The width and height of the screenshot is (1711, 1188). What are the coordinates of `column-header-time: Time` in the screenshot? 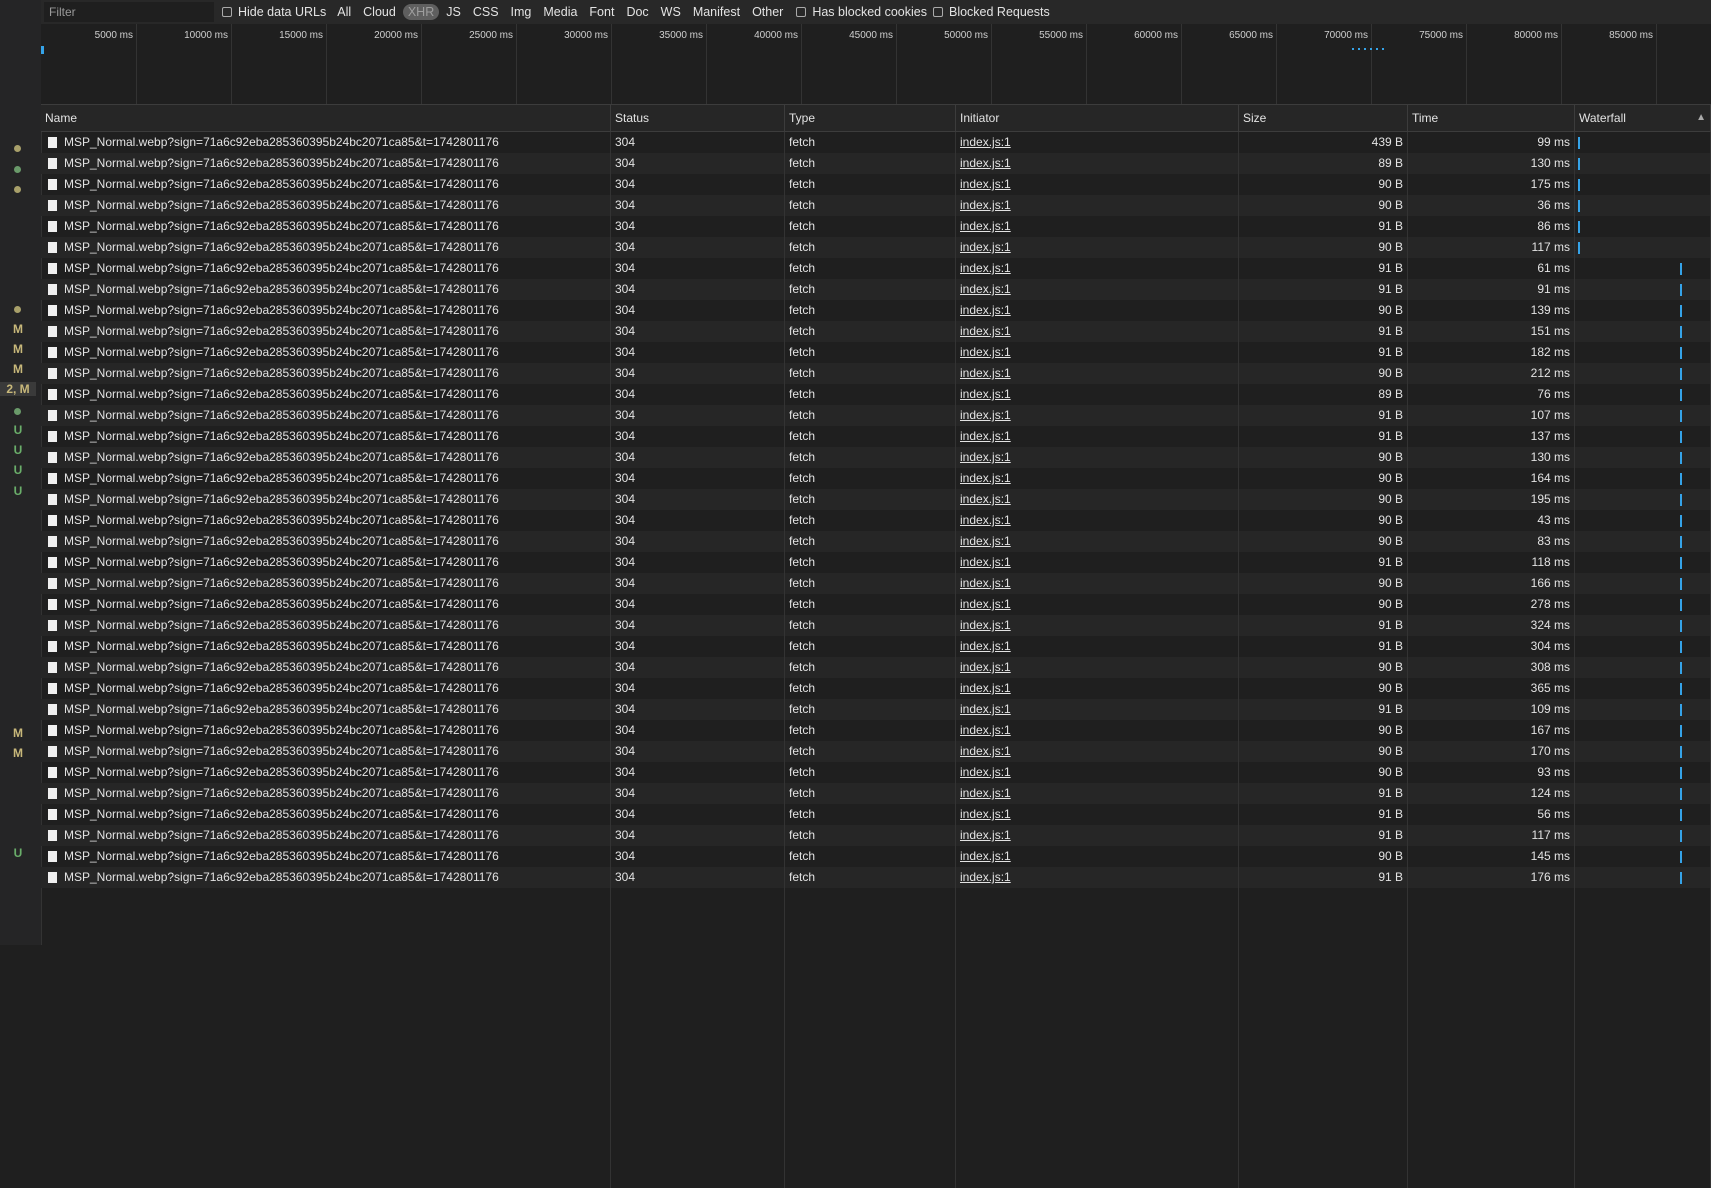 It's located at (1491, 118).